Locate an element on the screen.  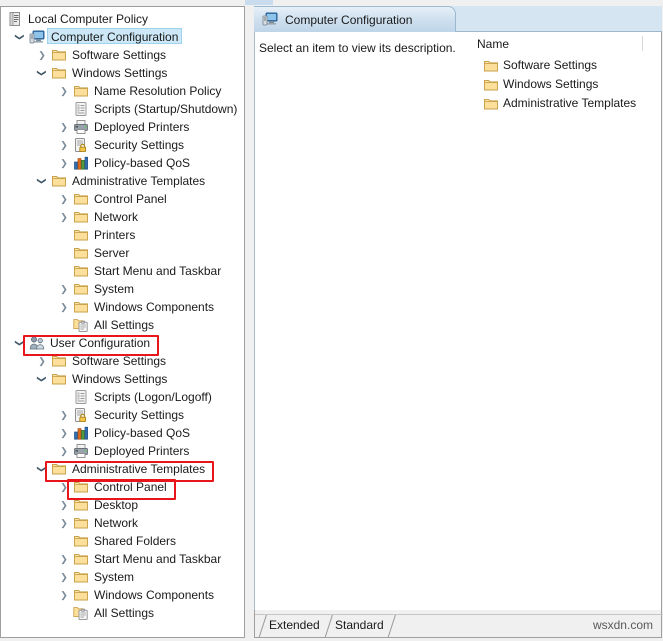
tree-item-label: Computer Configuration is located at coordinates (115, 36).